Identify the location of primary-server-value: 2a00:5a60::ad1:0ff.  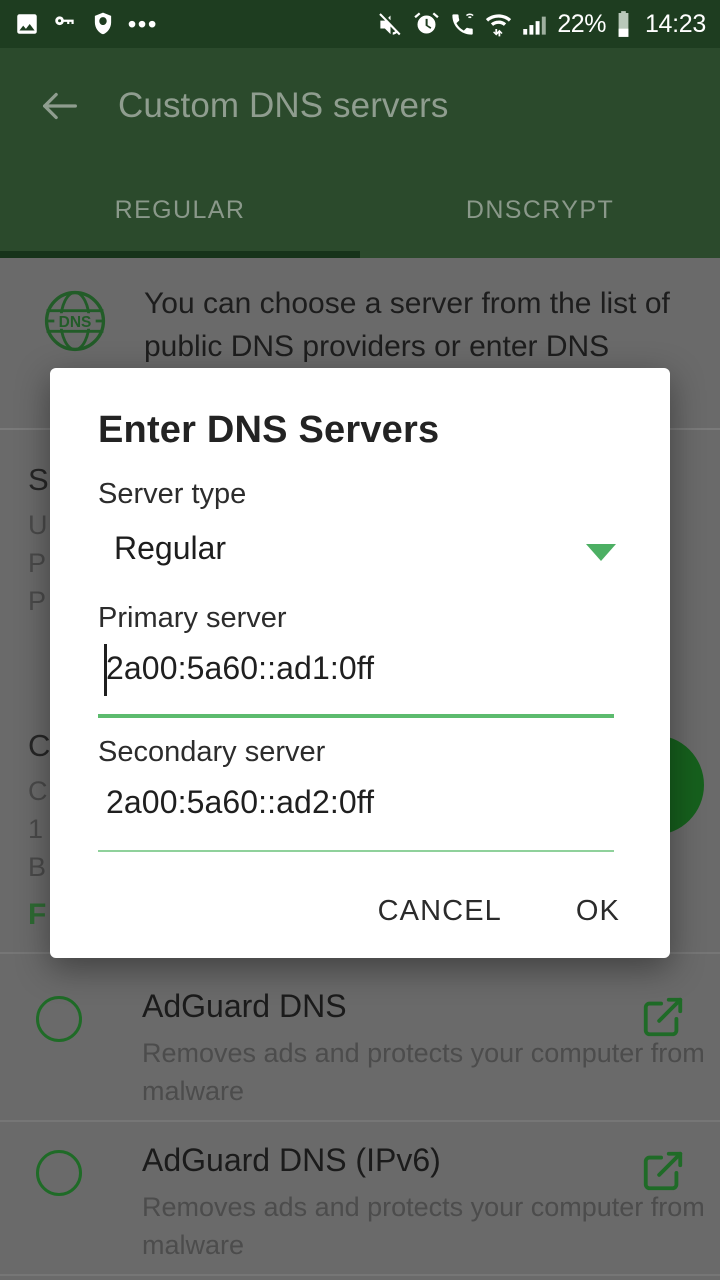
(240, 668).